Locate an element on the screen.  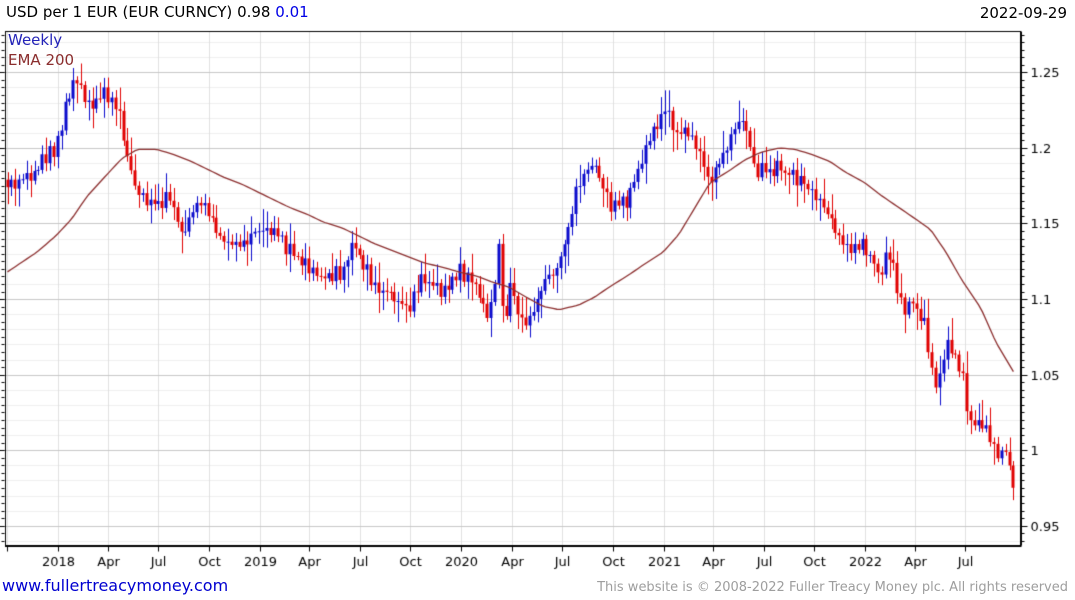
last-price: 0.98 is located at coordinates (254, 12).